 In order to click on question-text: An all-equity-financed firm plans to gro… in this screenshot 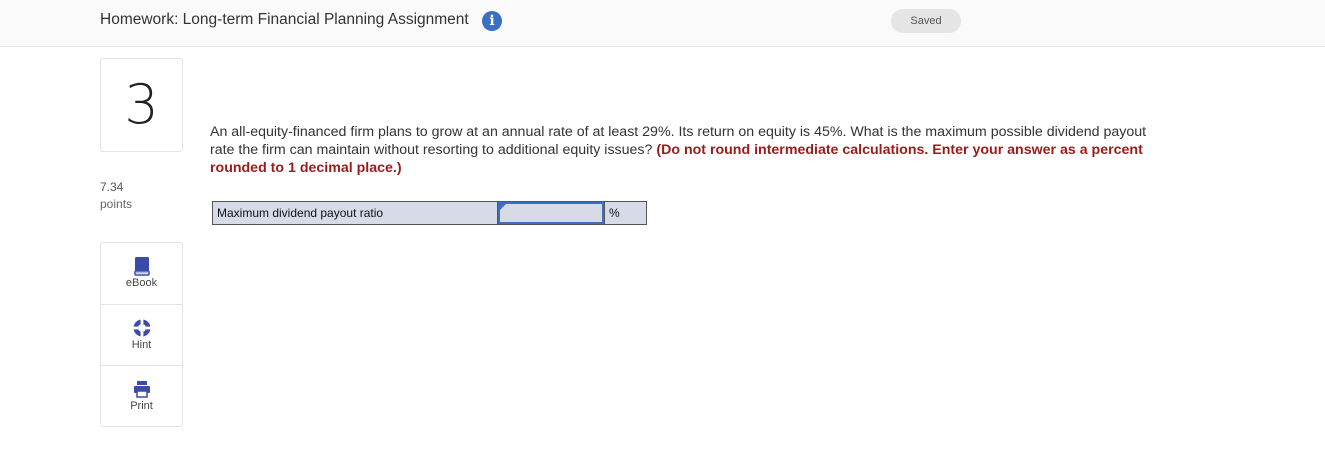, I will do `click(680, 150)`.